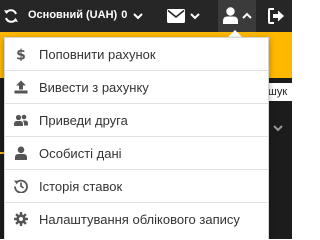 The height and width of the screenshot is (240, 320). I want to click on menu-item-label: Налаштування облікового запису, so click(139, 219).